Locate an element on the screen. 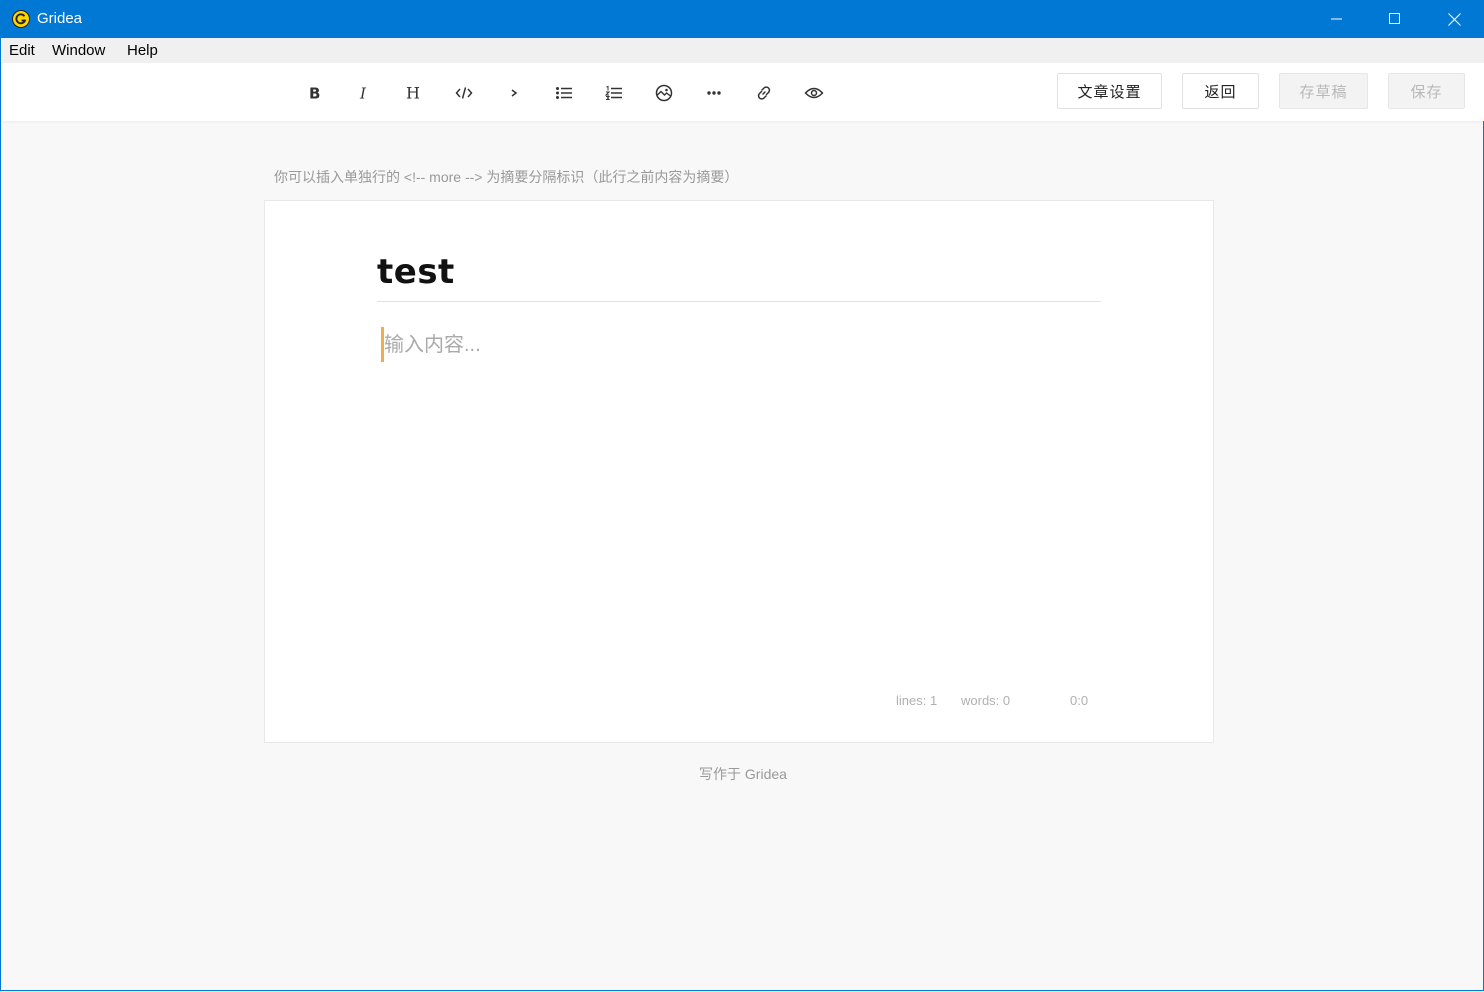  editor-toolbar: B I H 文章设置 返回 存草稿 保存 is located at coordinates (743, 92).